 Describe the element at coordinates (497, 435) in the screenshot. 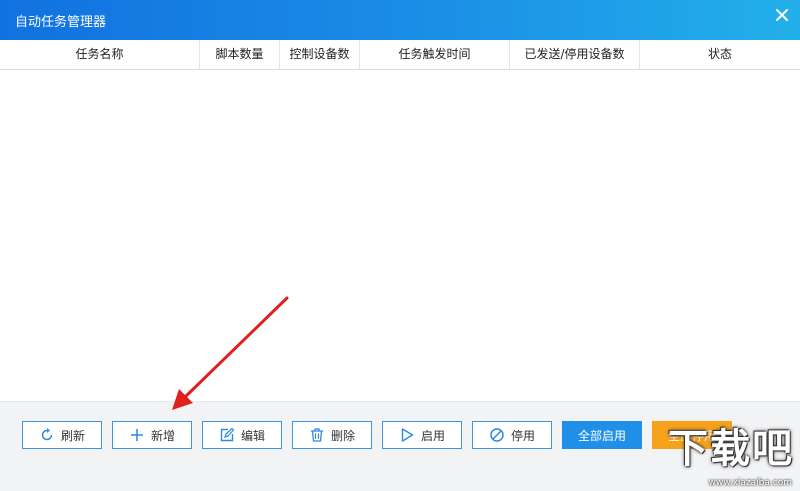

I see `stop-icon` at that location.